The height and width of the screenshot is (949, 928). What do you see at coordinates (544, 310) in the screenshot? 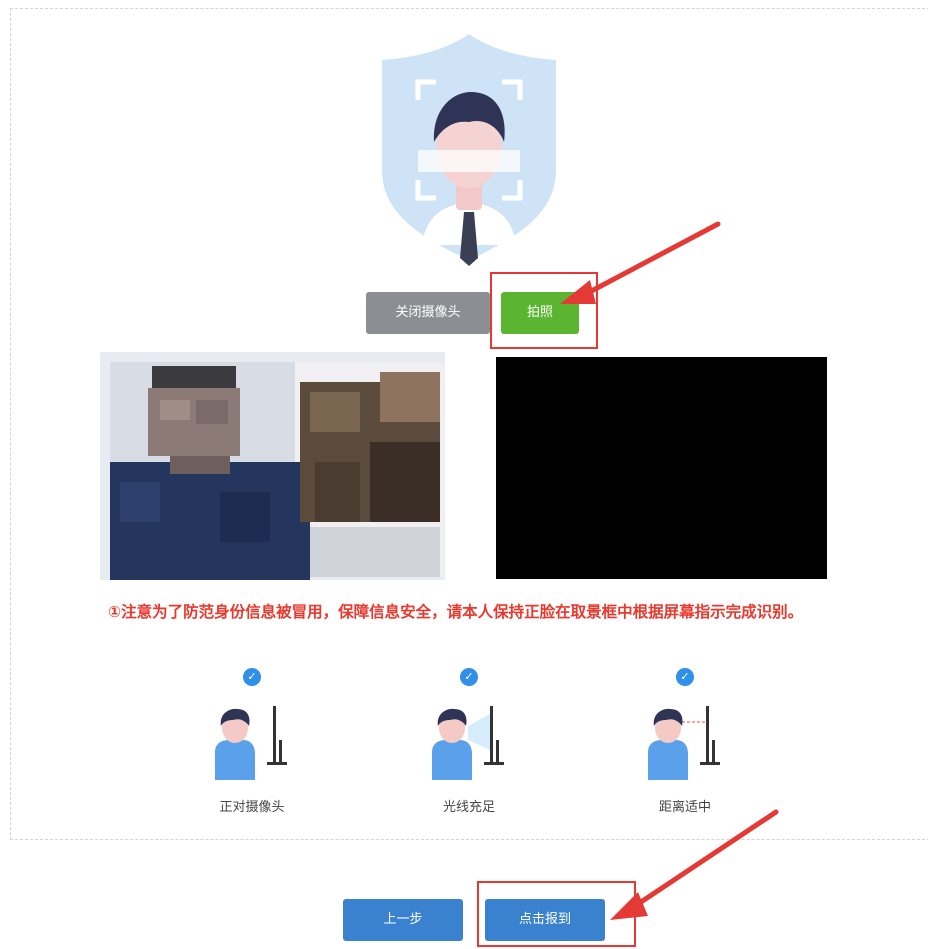
I see `highlight-box-take-photo` at bounding box center [544, 310].